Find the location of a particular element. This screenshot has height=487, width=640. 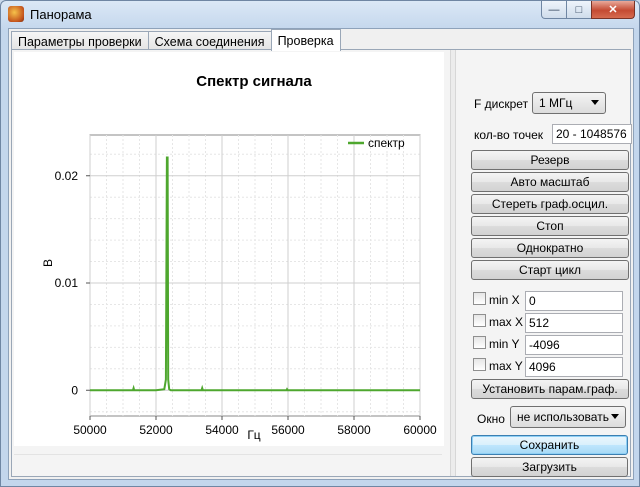

x-tick-label: 52000 is located at coordinates (156, 430).